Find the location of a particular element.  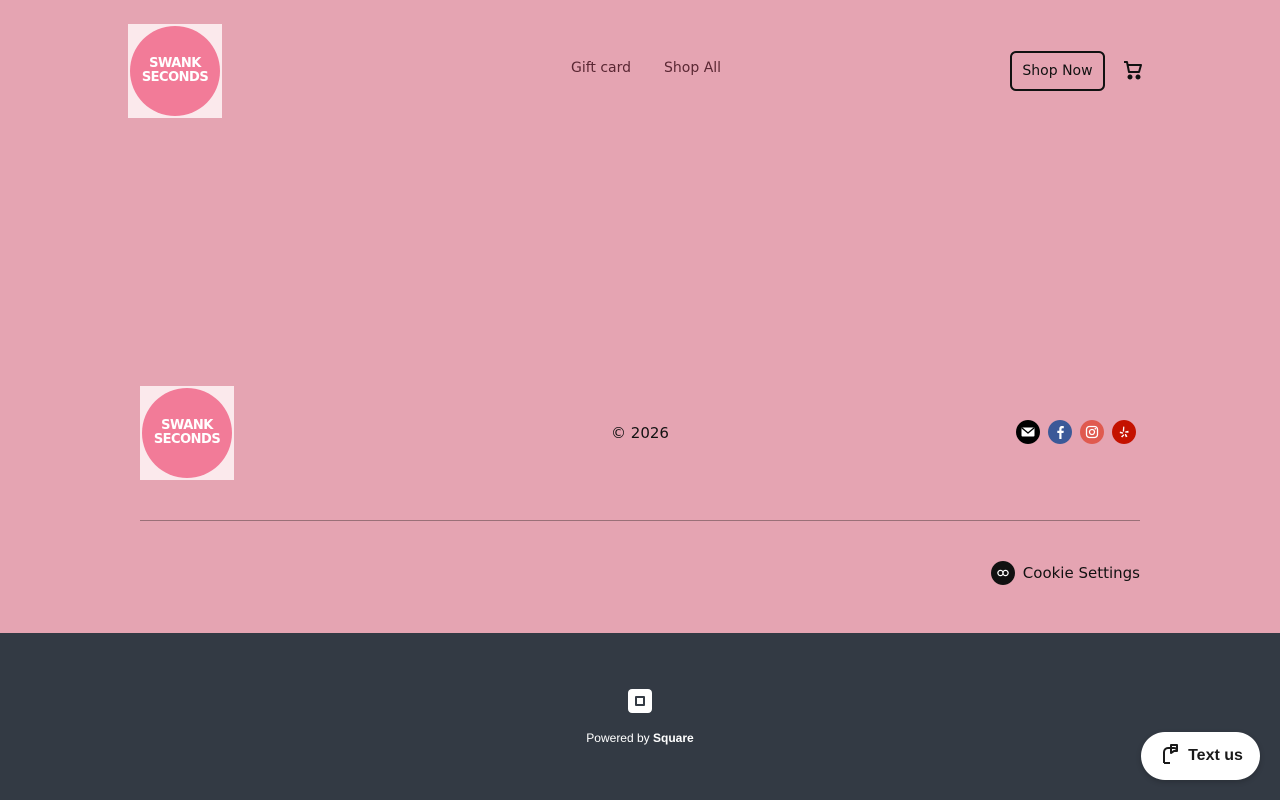

facebook-icon is located at coordinates (1060, 432).